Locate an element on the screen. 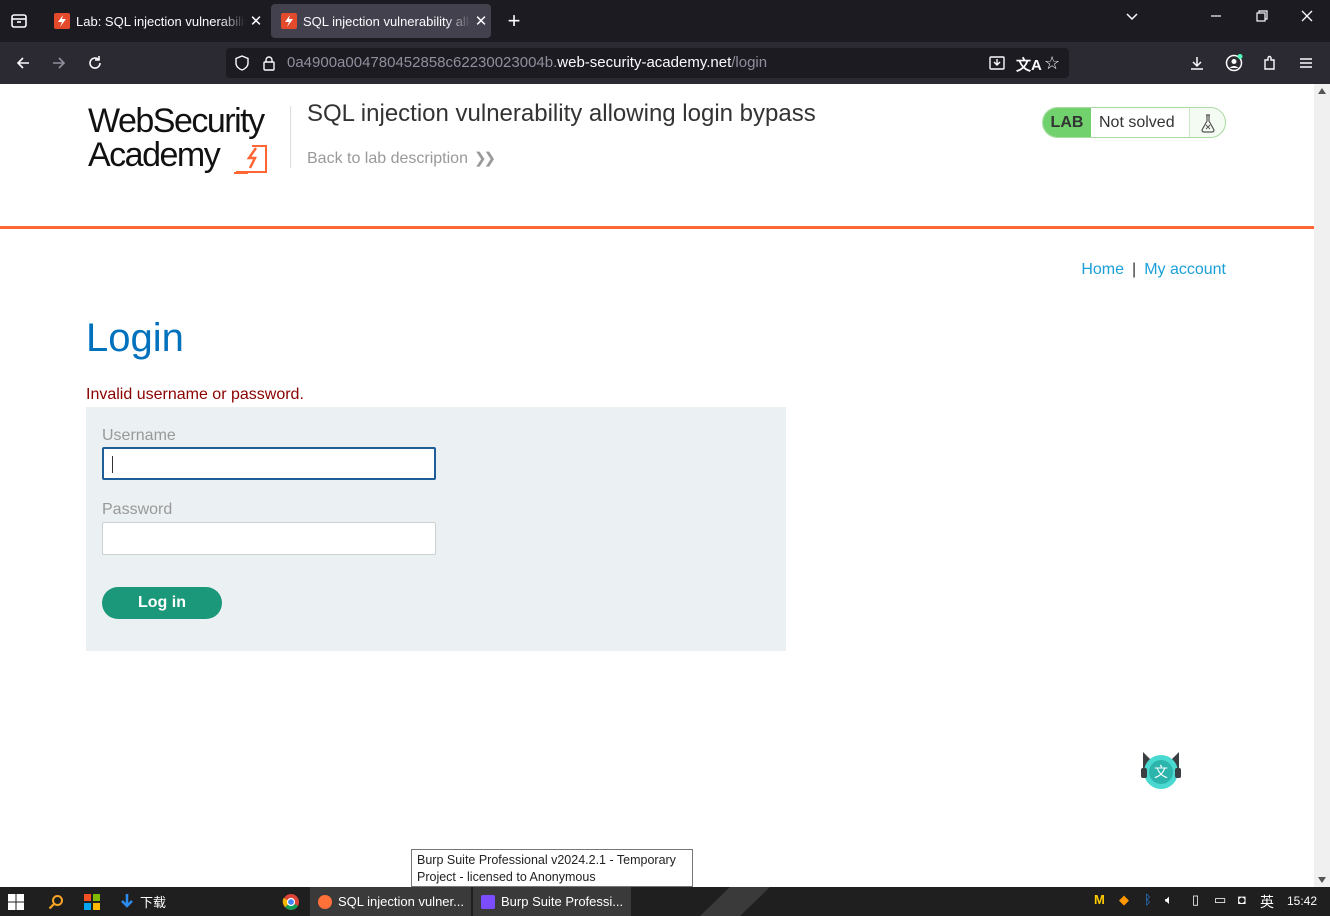 The image size is (1330, 916). text-caret is located at coordinates (112, 464).